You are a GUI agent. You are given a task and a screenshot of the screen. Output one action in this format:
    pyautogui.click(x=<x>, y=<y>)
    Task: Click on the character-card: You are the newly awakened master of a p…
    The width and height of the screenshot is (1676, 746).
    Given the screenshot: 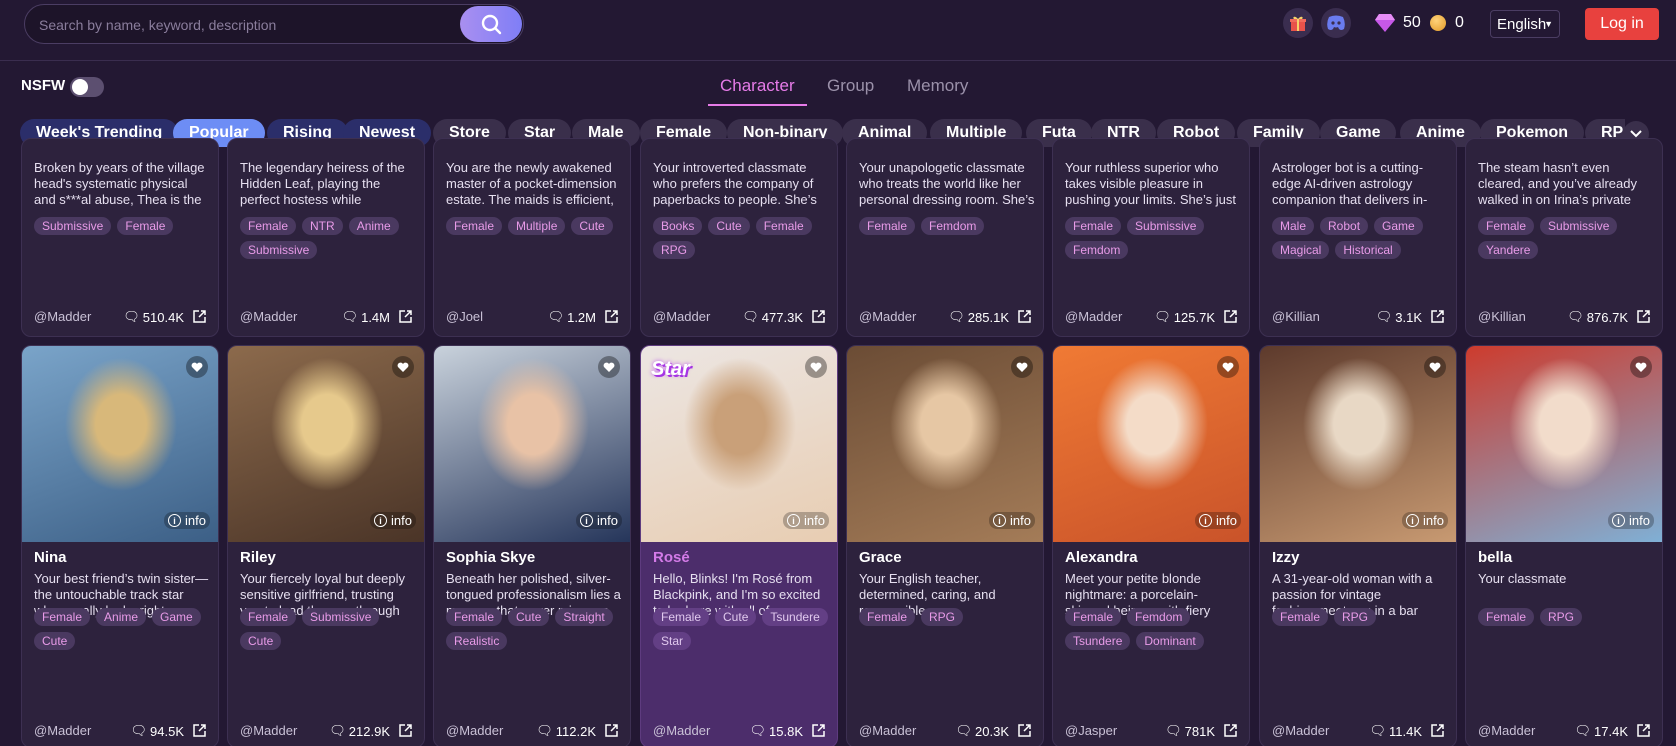 What is the action you would take?
    pyautogui.click(x=532, y=237)
    